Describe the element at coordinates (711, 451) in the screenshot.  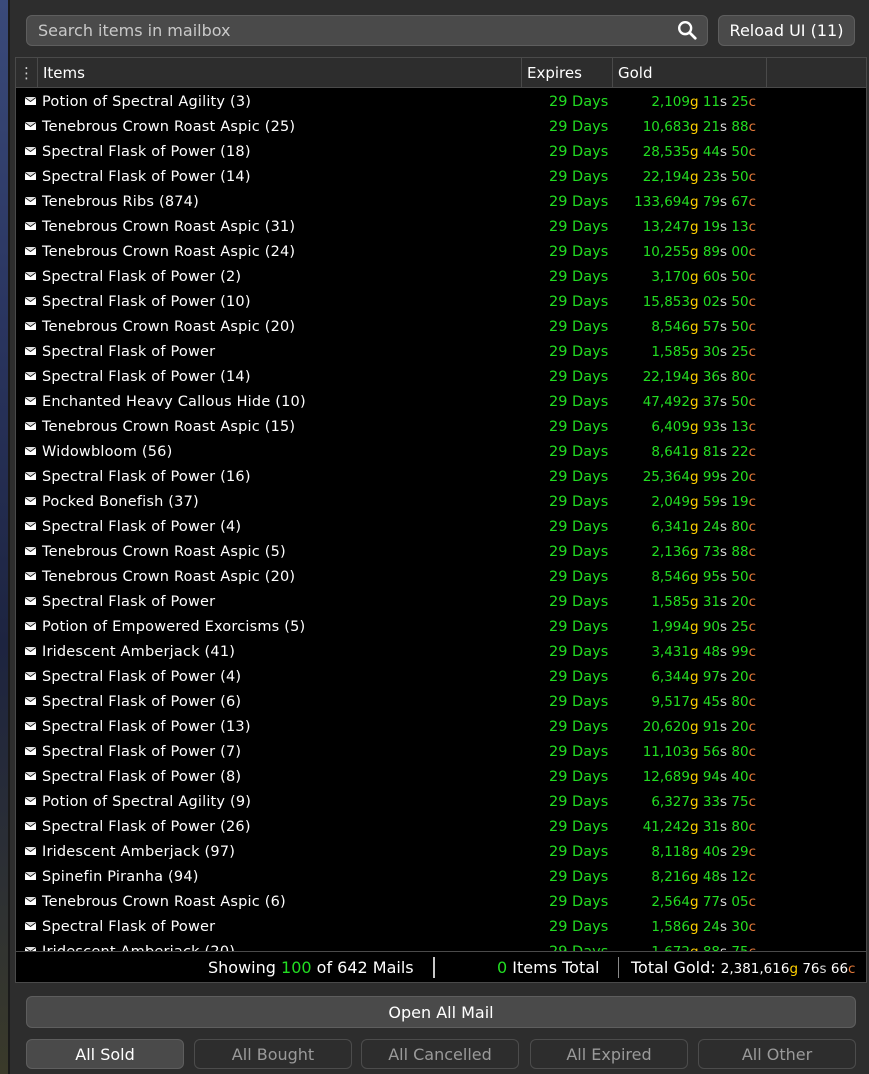
I see `silver-amount: 81` at that location.